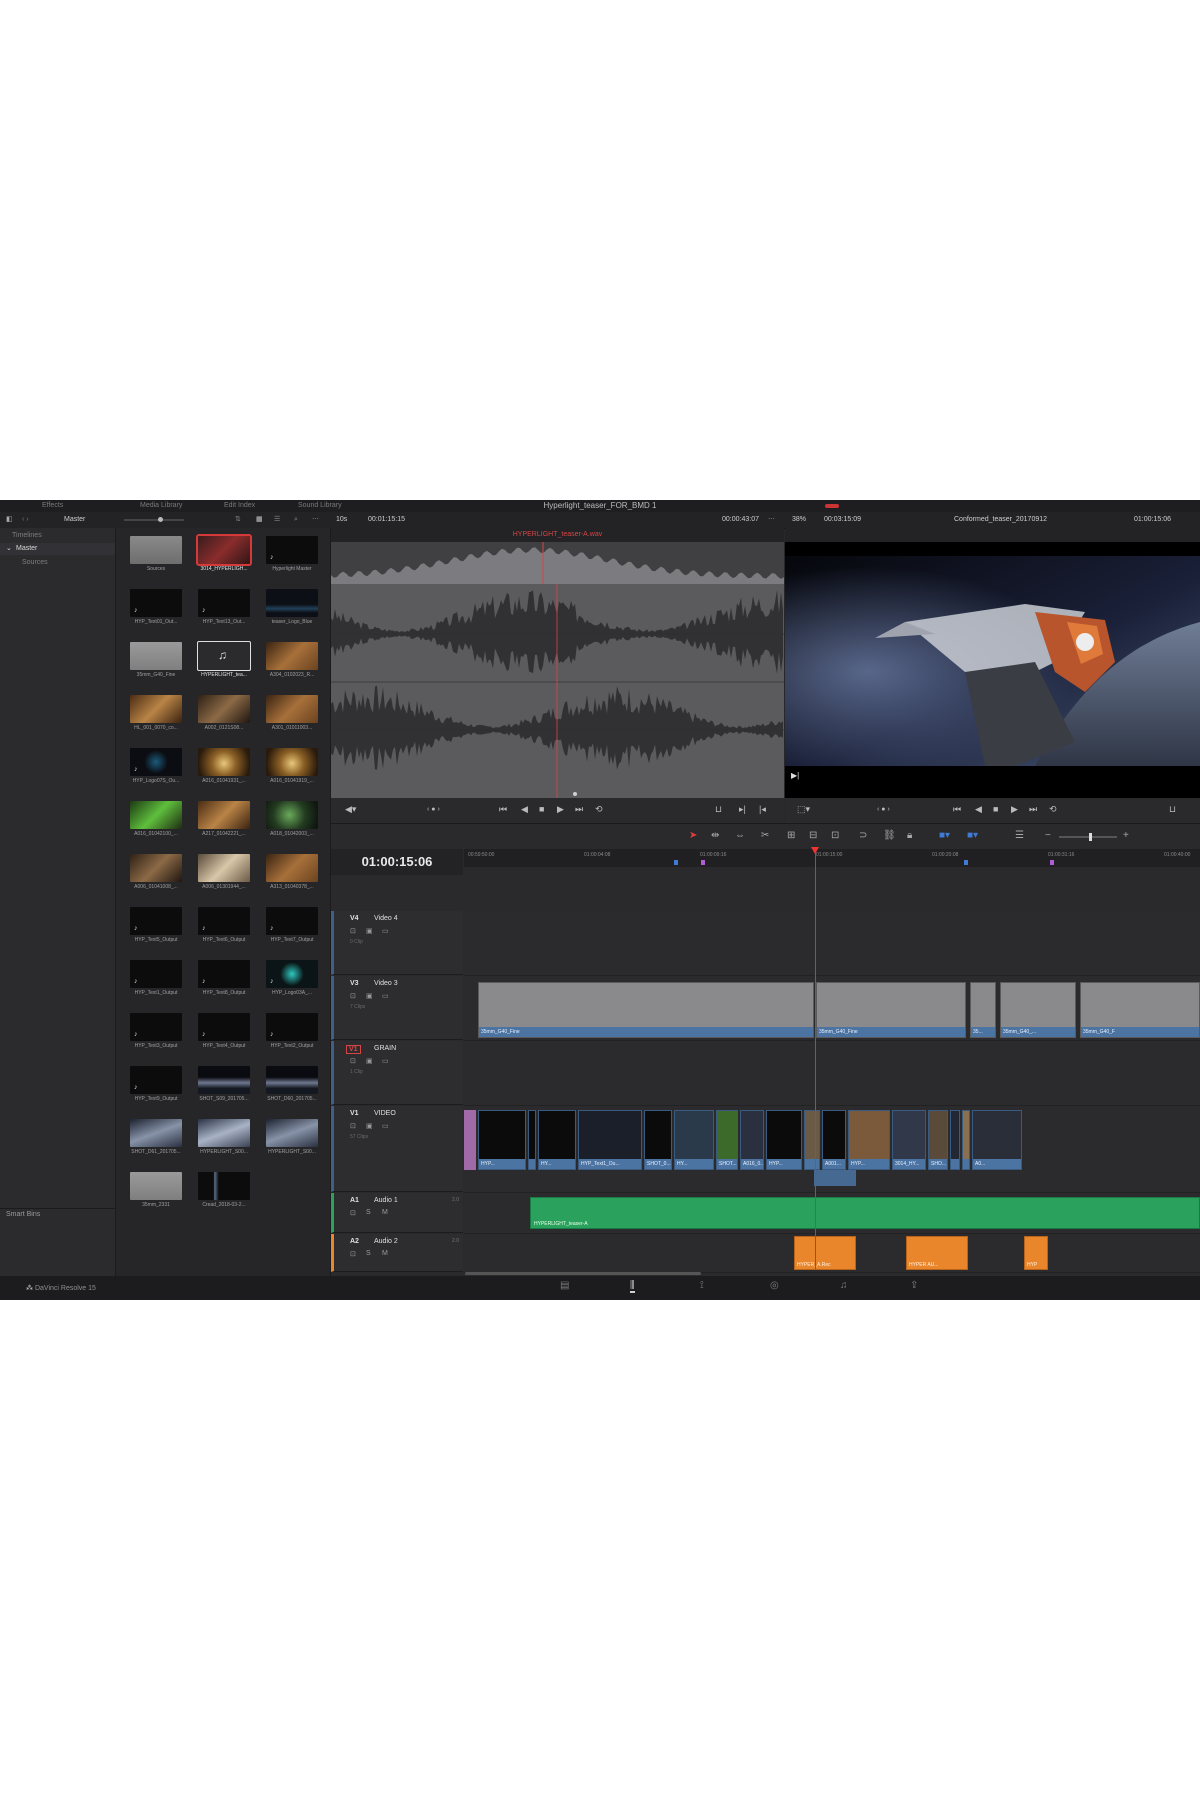 The width and height of the screenshot is (1200, 1800). Describe the element at coordinates (341, 520) in the screenshot. I see `source-zoom: 10s` at that location.